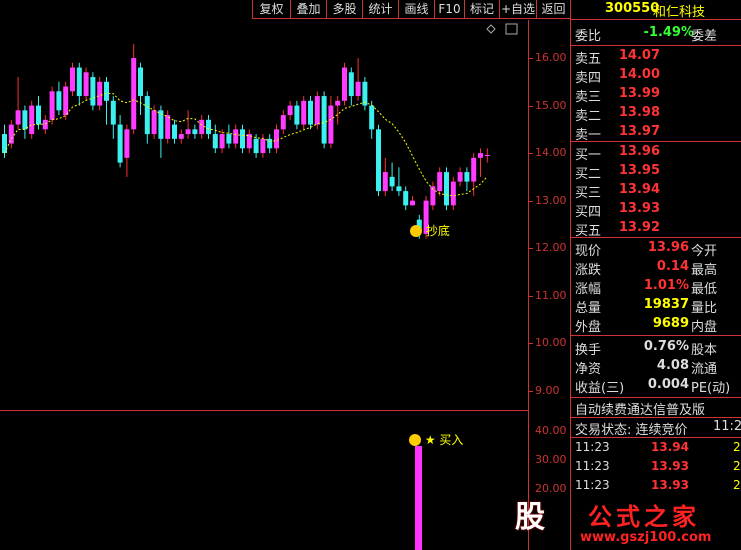  I want to click on promo-banner: 自动续费通达信普及版, so click(657, 408).